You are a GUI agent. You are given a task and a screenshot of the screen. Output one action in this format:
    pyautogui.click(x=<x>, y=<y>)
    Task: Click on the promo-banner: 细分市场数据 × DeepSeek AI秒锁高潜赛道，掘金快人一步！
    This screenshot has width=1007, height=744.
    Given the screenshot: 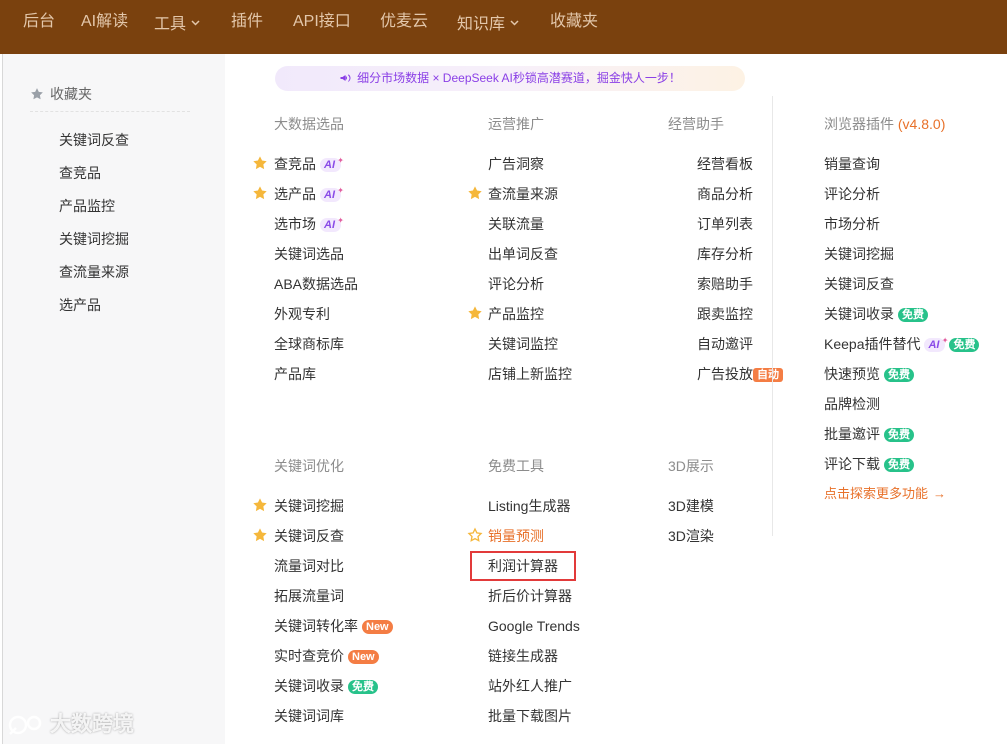 What is the action you would take?
    pyautogui.click(x=510, y=78)
    